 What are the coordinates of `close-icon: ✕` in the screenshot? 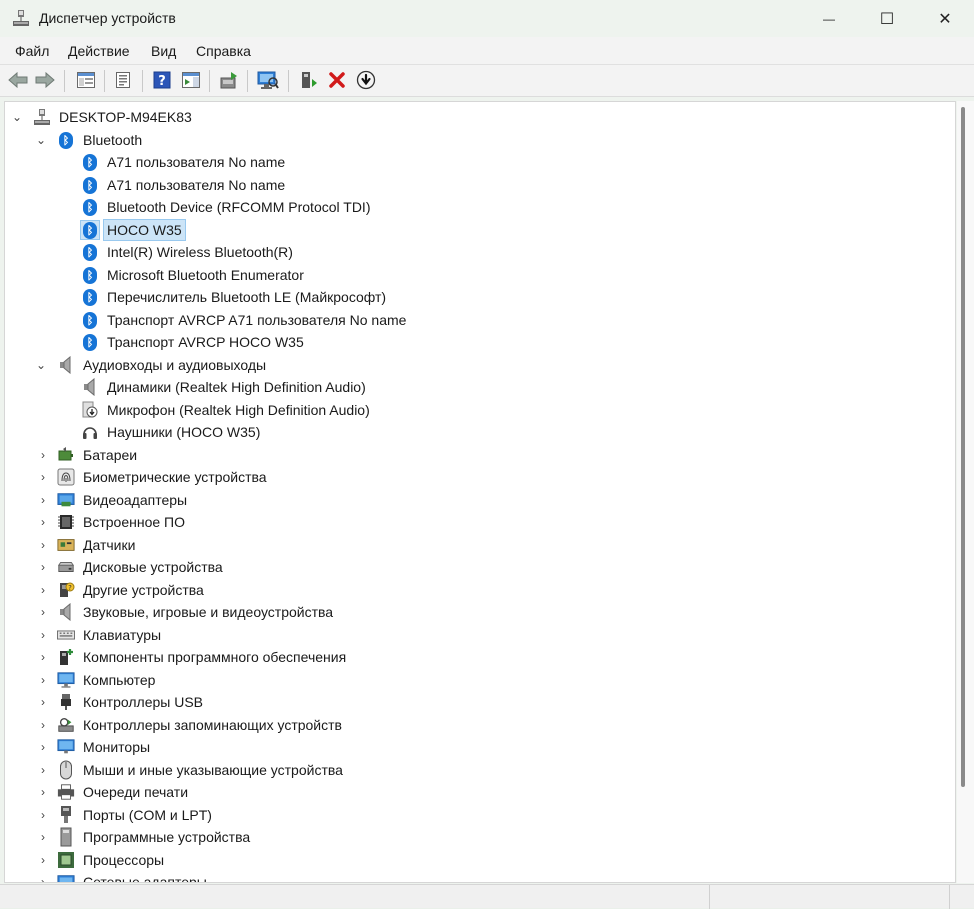 It's located at (945, 19).